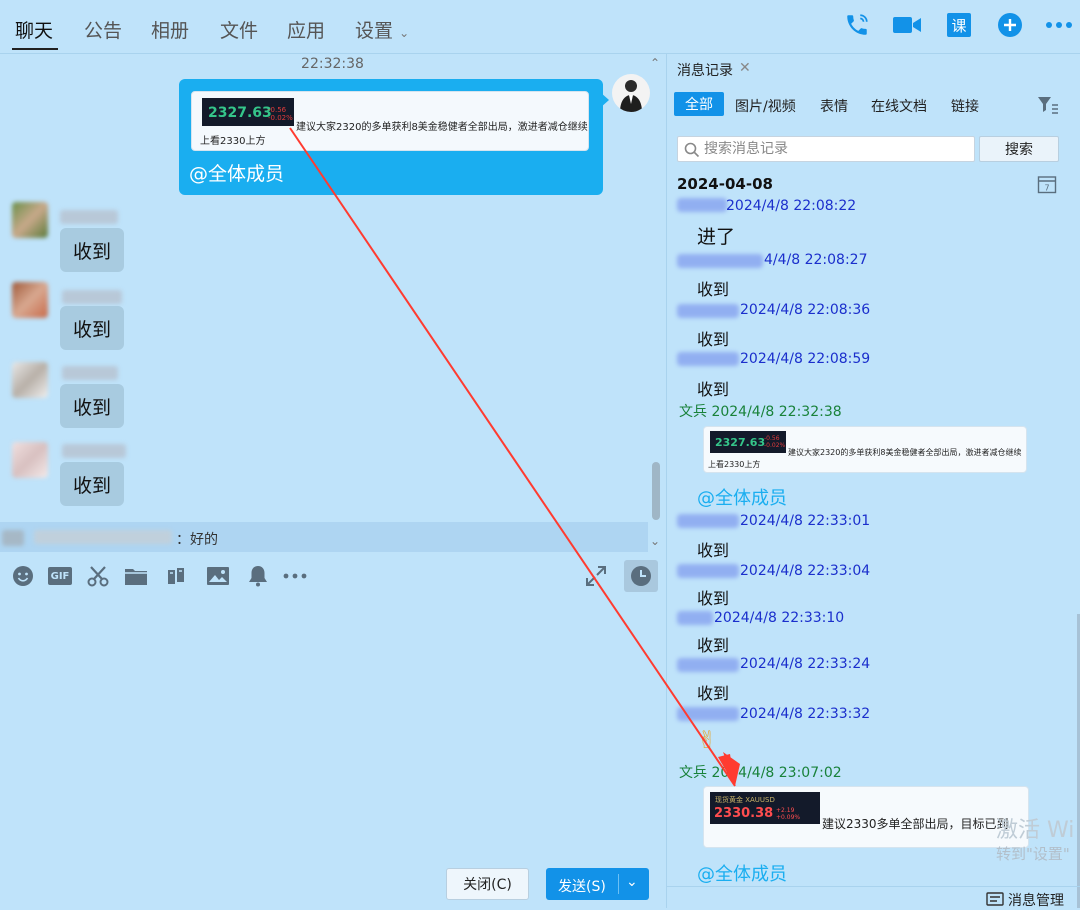  I want to click on message-manage-button: 消息管理, so click(1025, 900).